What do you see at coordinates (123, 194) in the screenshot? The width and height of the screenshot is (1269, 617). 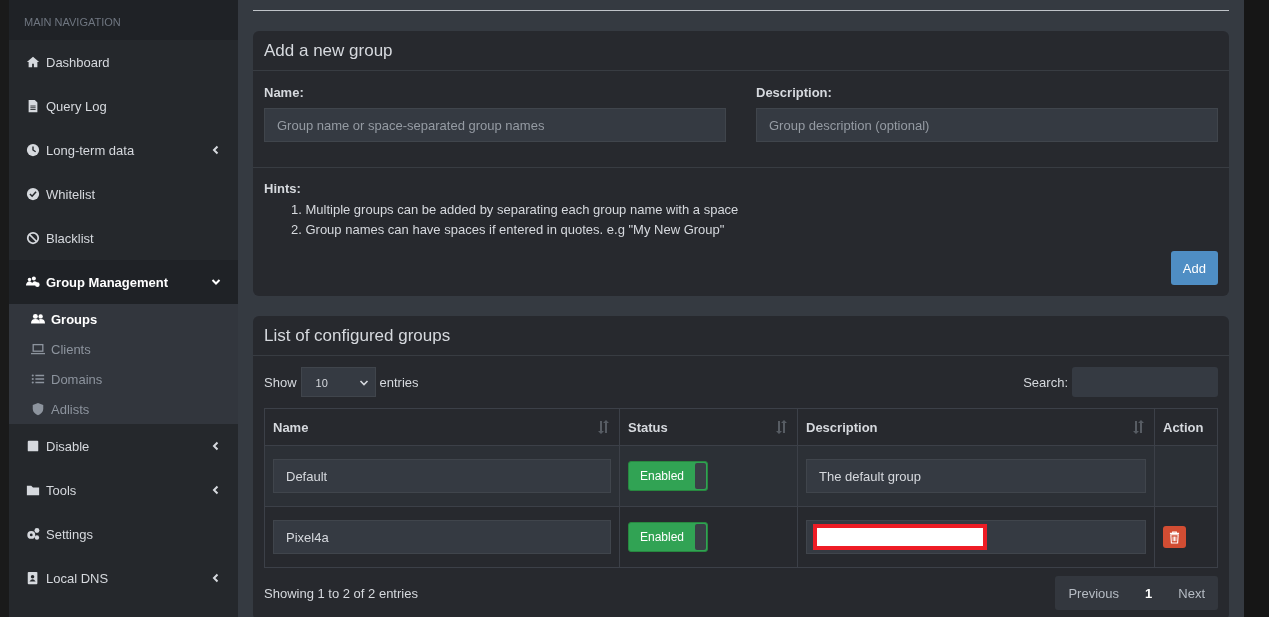 I see `sidebar-item: Whitelist` at bounding box center [123, 194].